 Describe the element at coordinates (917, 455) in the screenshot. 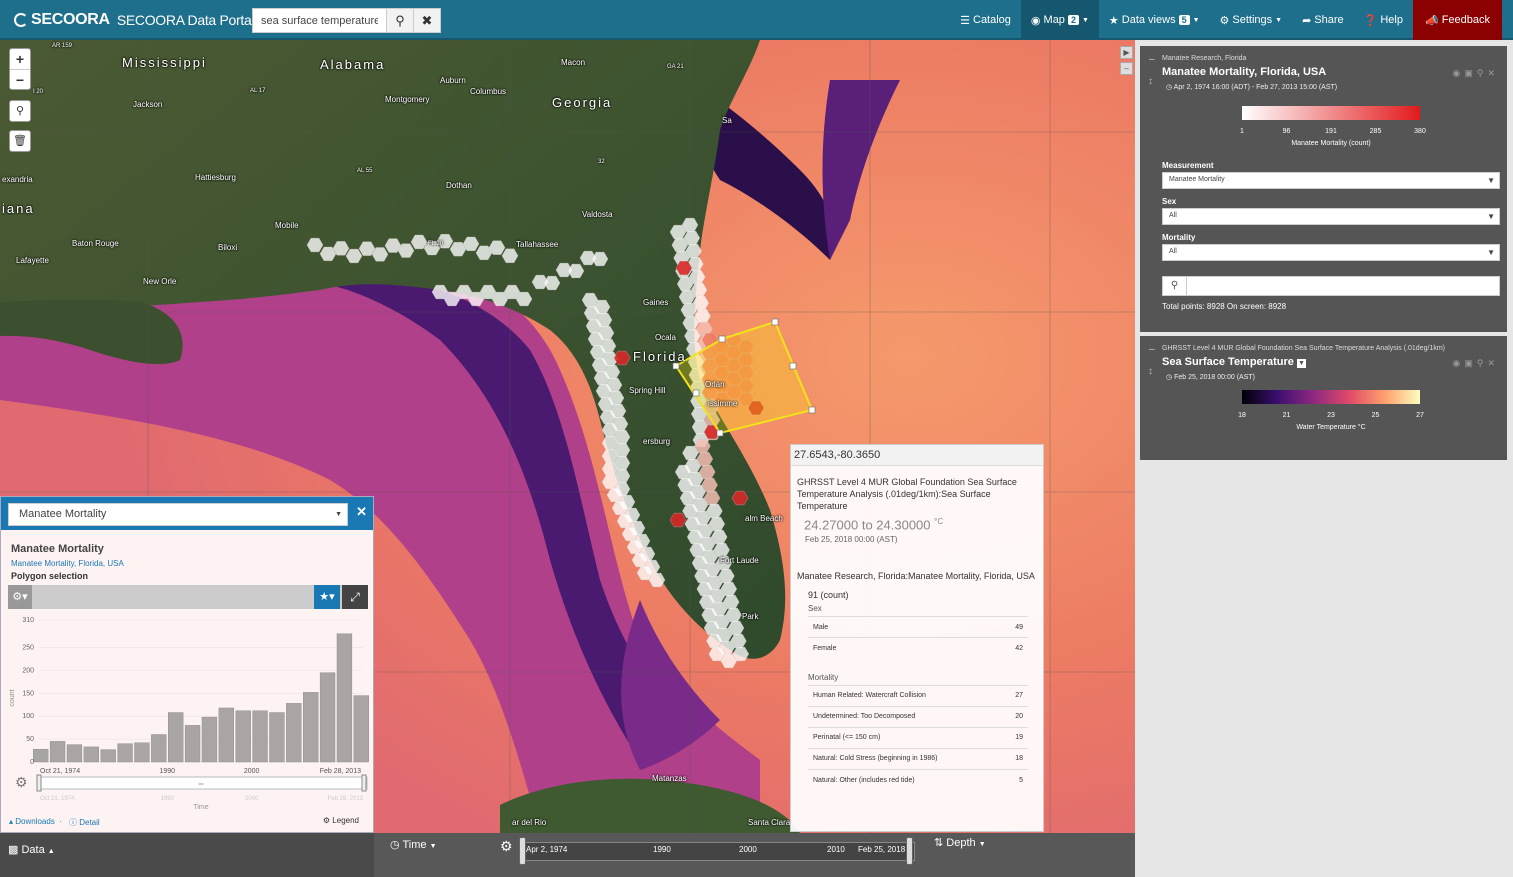

I see `popup-coords: 27.6543,-80.3650` at that location.